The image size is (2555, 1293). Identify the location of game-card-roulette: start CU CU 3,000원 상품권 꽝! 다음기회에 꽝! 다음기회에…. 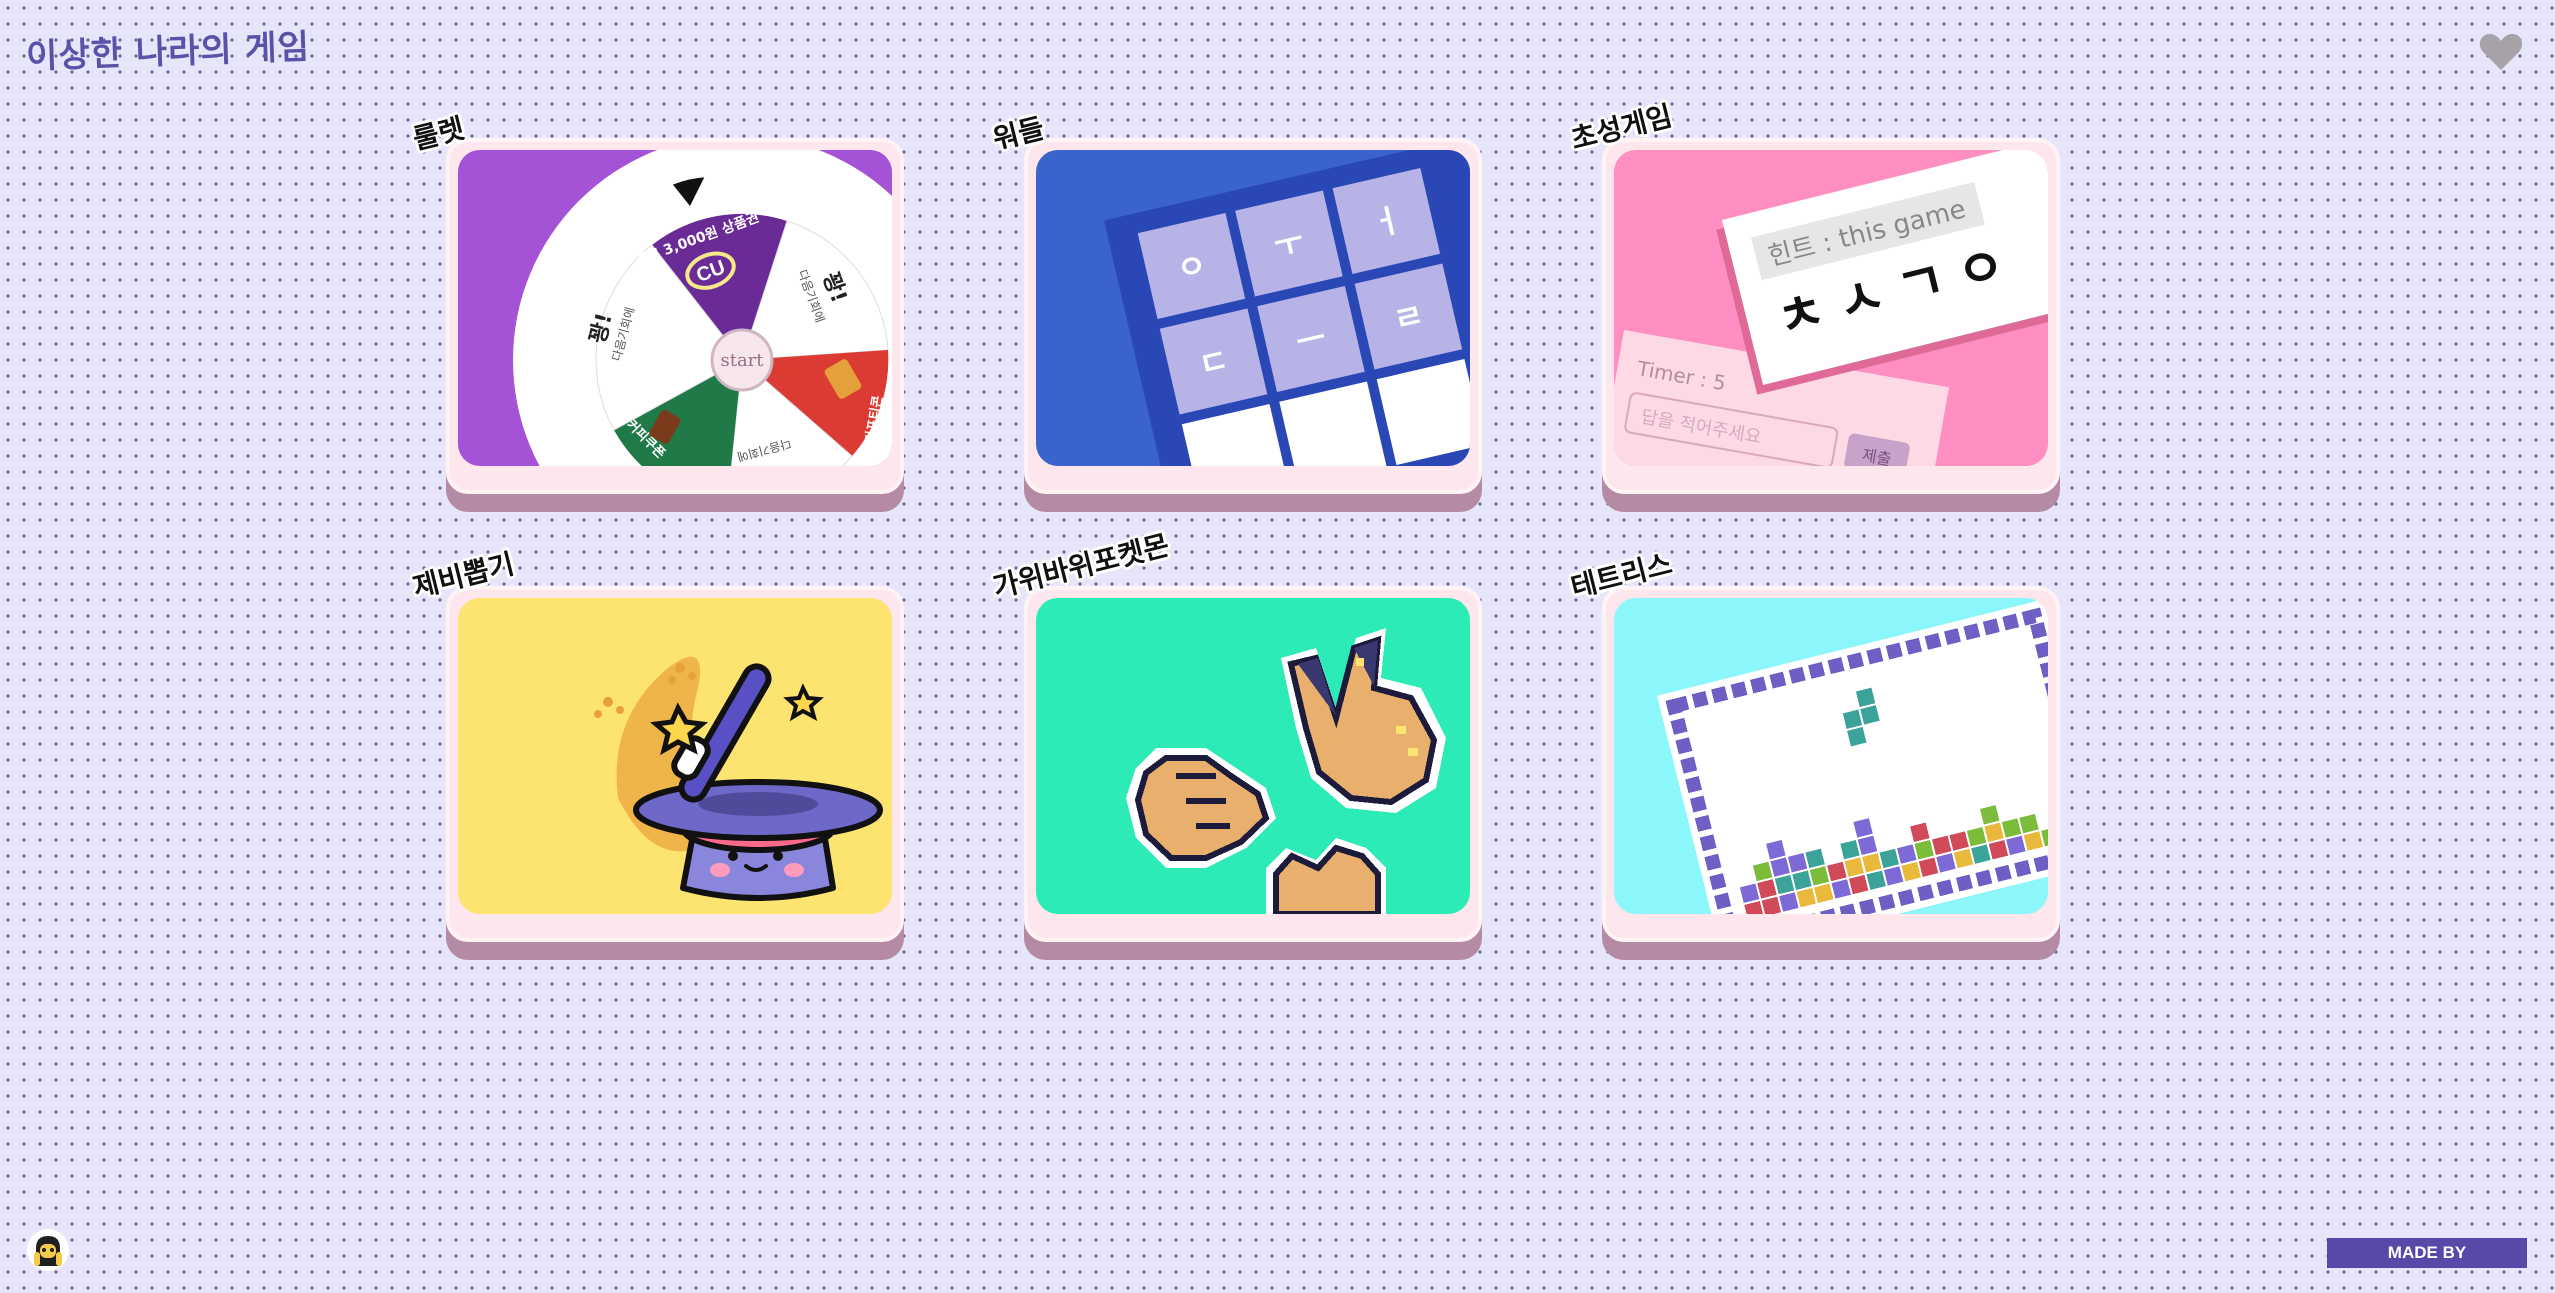
(675, 326).